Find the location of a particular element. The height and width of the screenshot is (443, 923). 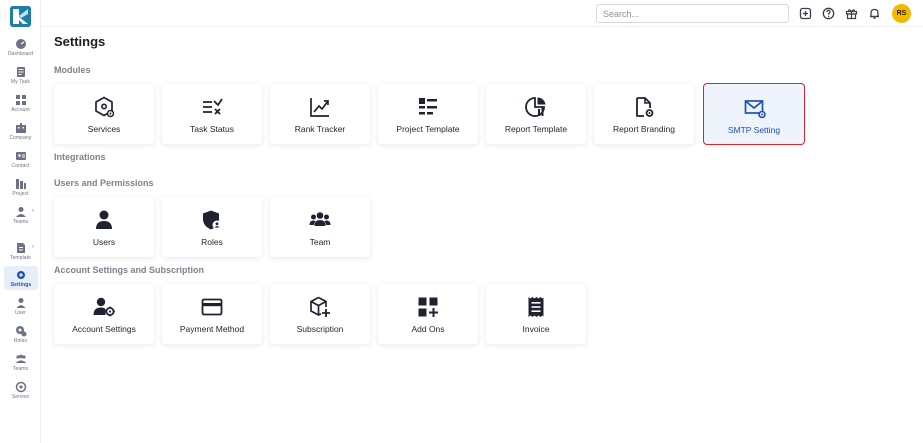

card-label: Users is located at coordinates (104, 242).